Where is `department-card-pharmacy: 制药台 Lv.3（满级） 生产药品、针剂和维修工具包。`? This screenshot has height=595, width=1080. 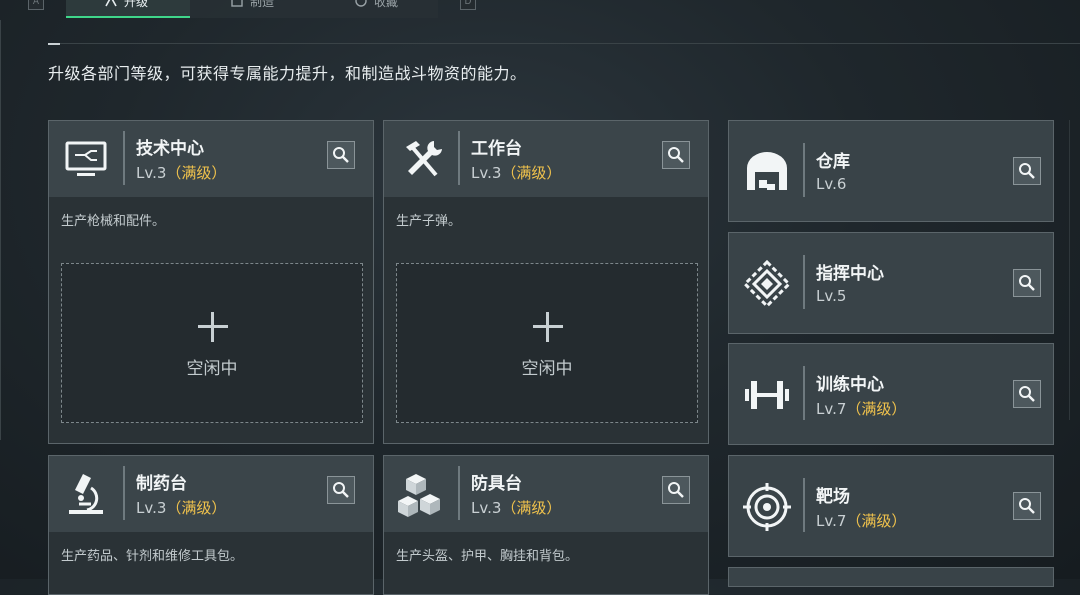 department-card-pharmacy: 制药台 Lv.3（满级） 生产药品、针剂和维修工具包。 is located at coordinates (211, 525).